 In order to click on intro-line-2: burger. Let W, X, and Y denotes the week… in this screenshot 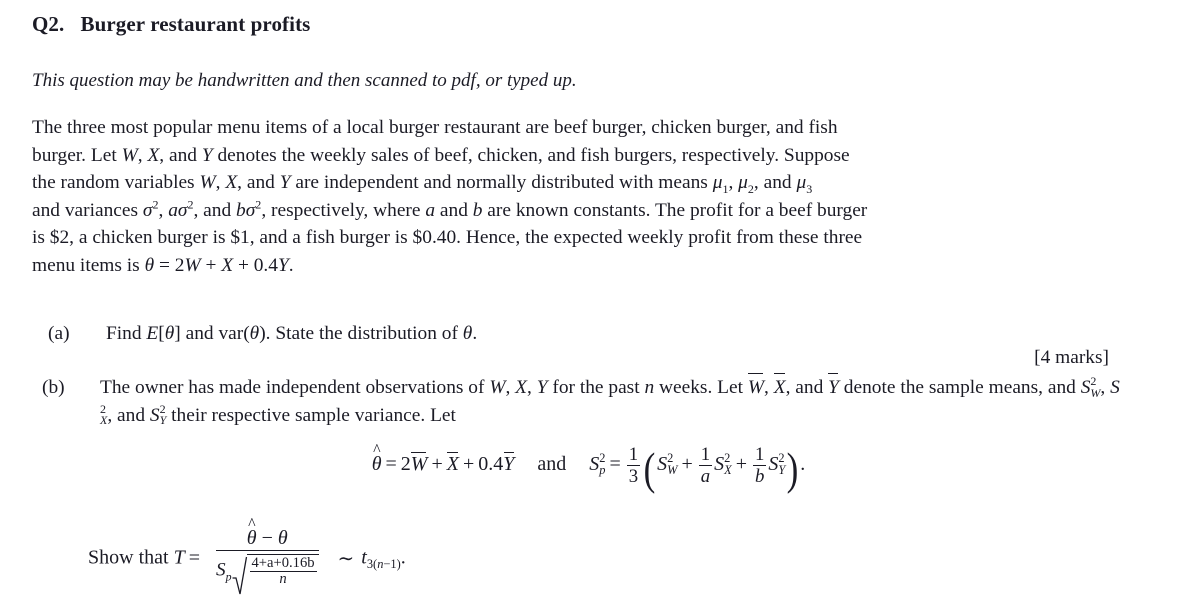, I will do `click(441, 155)`.